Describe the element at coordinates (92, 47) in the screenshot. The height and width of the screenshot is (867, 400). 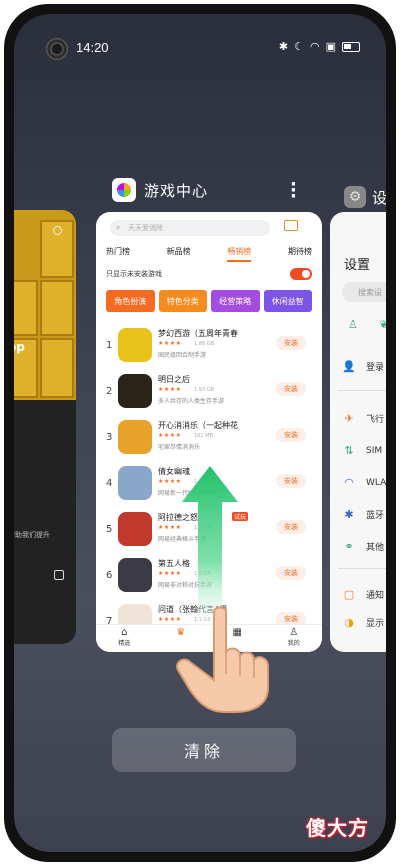
I see `status-time: 14:20` at that location.